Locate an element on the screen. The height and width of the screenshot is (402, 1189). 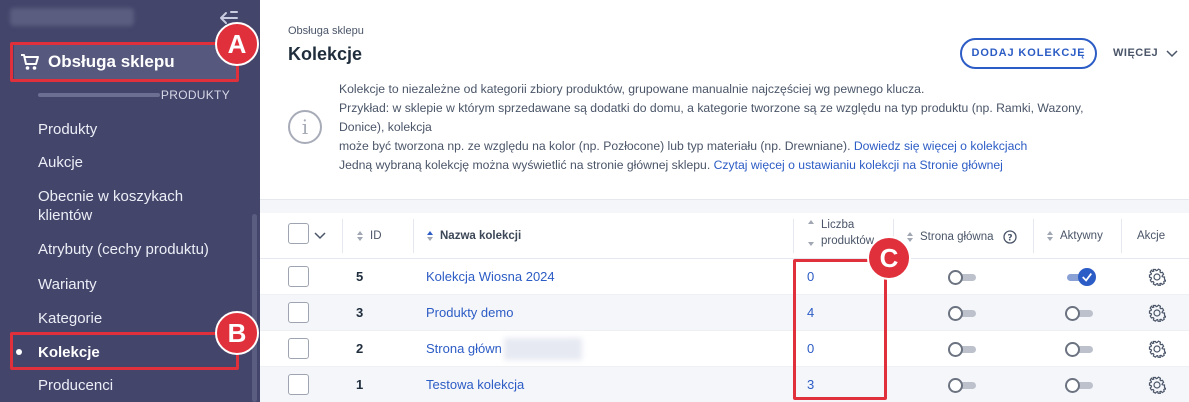
column-name-label: Nazwa kolekcji is located at coordinates (481, 236).